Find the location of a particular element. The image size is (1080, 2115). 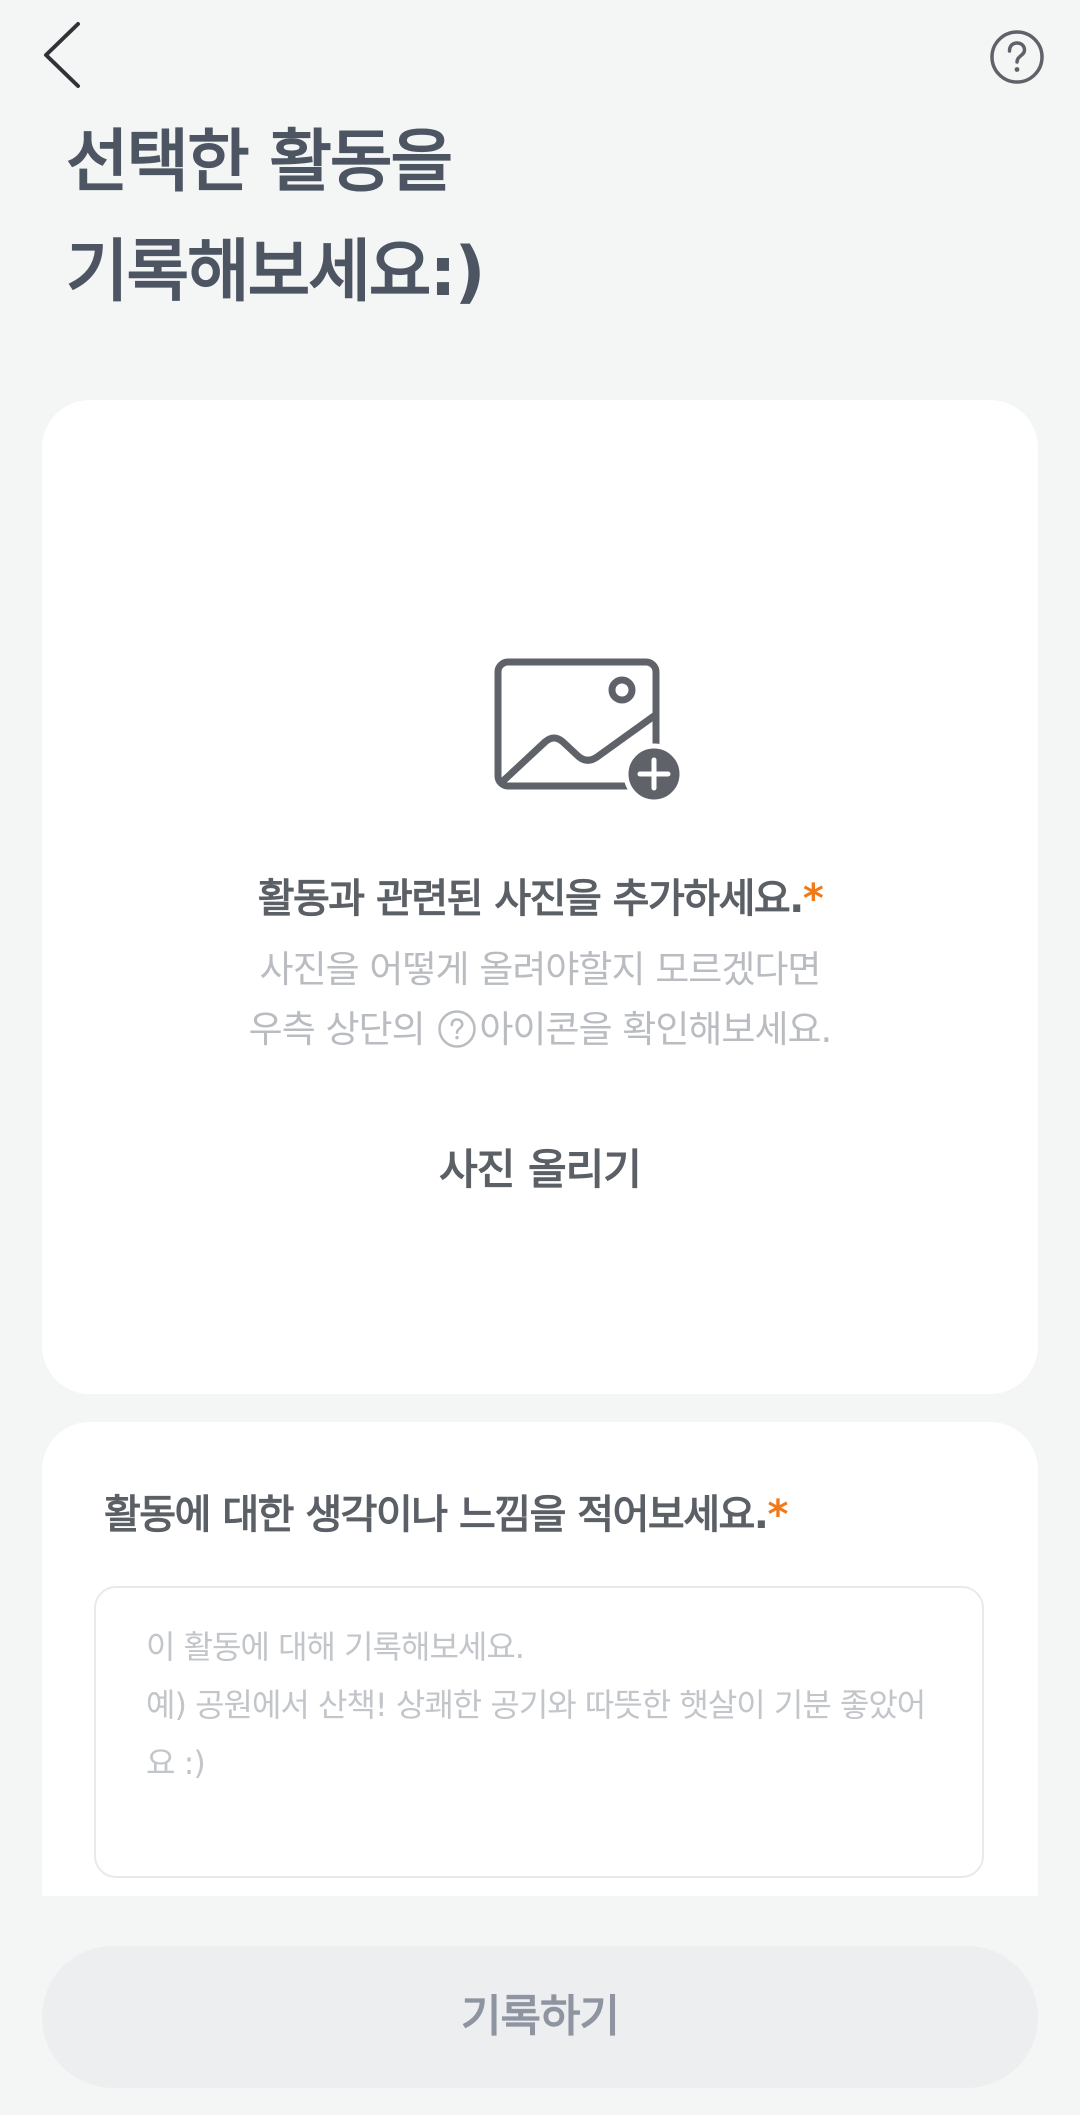

photo-title-text: 활동과 관련된 사진을 추가하세요. is located at coordinates (531, 899).